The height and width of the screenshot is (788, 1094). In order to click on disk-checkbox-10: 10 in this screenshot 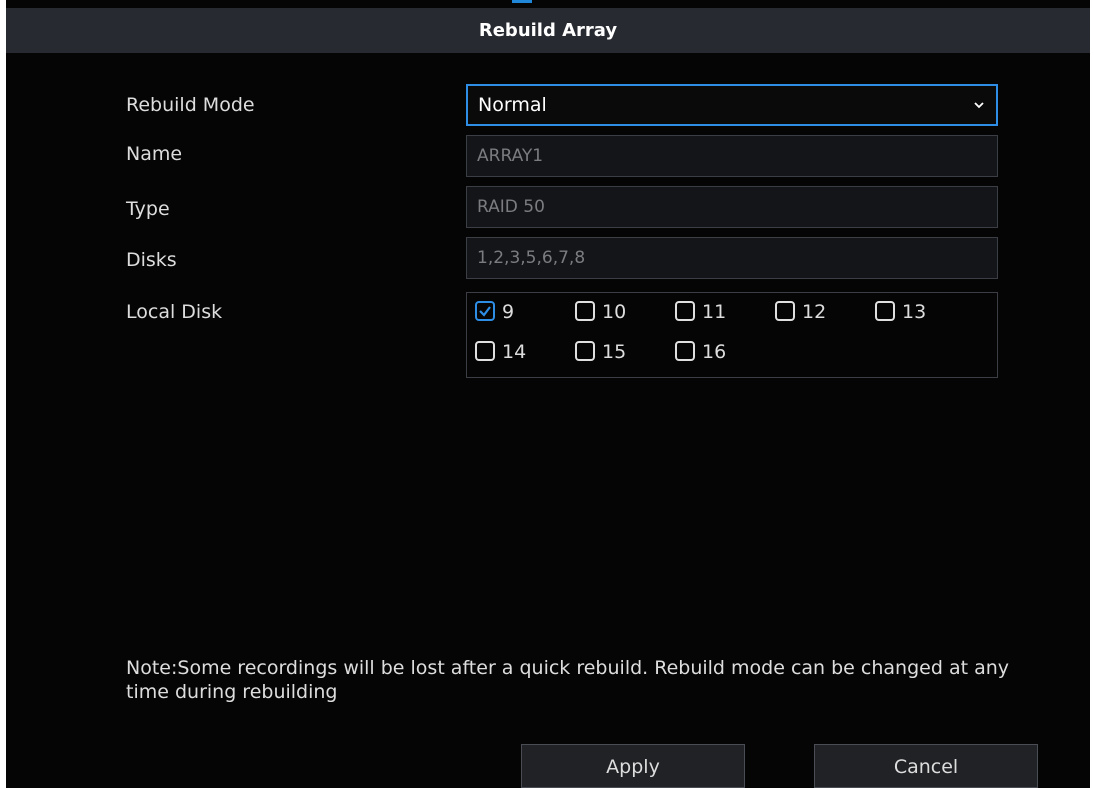, I will do `click(610, 312)`.